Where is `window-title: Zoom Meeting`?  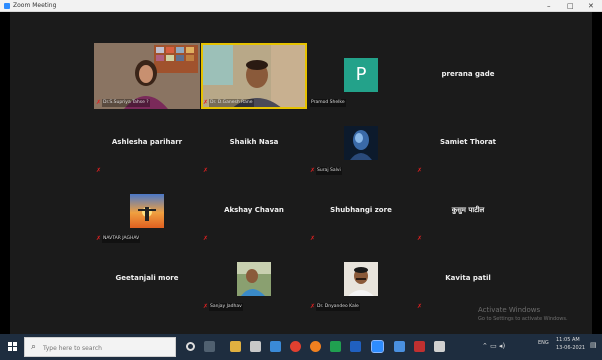
window-title: Zoom Meeting is located at coordinates (35, 5).